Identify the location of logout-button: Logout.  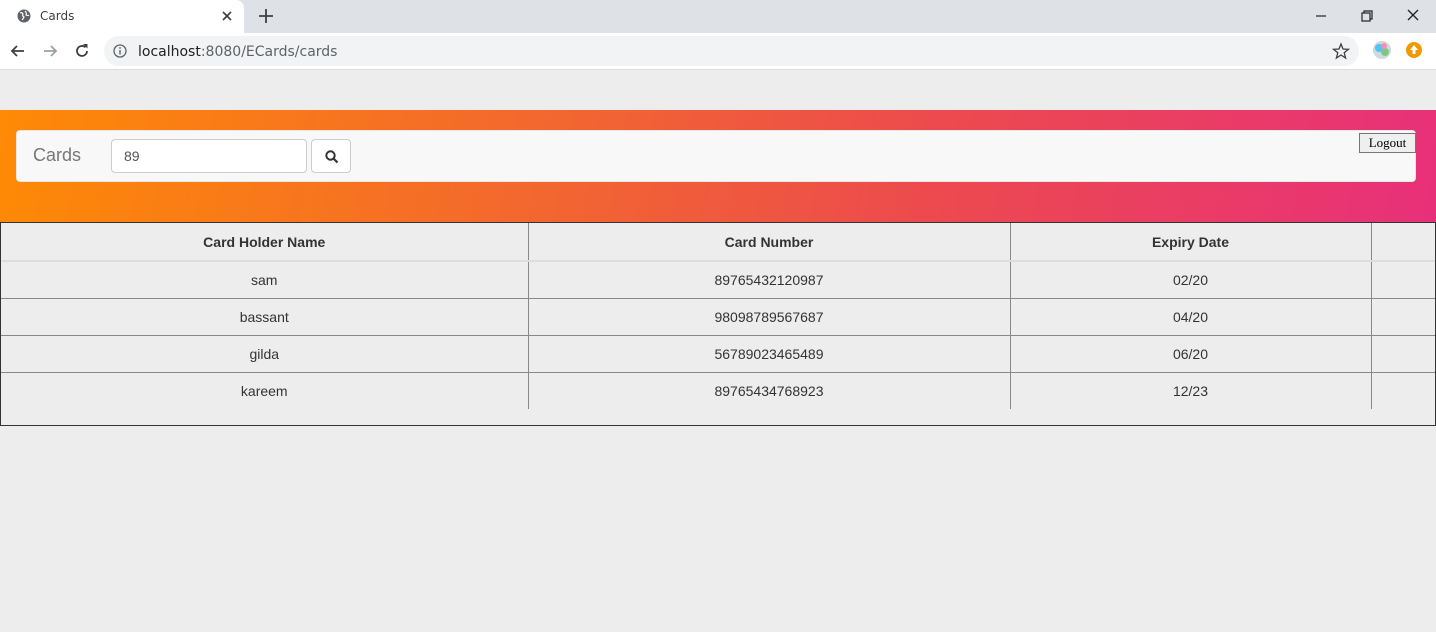
(1387, 143).